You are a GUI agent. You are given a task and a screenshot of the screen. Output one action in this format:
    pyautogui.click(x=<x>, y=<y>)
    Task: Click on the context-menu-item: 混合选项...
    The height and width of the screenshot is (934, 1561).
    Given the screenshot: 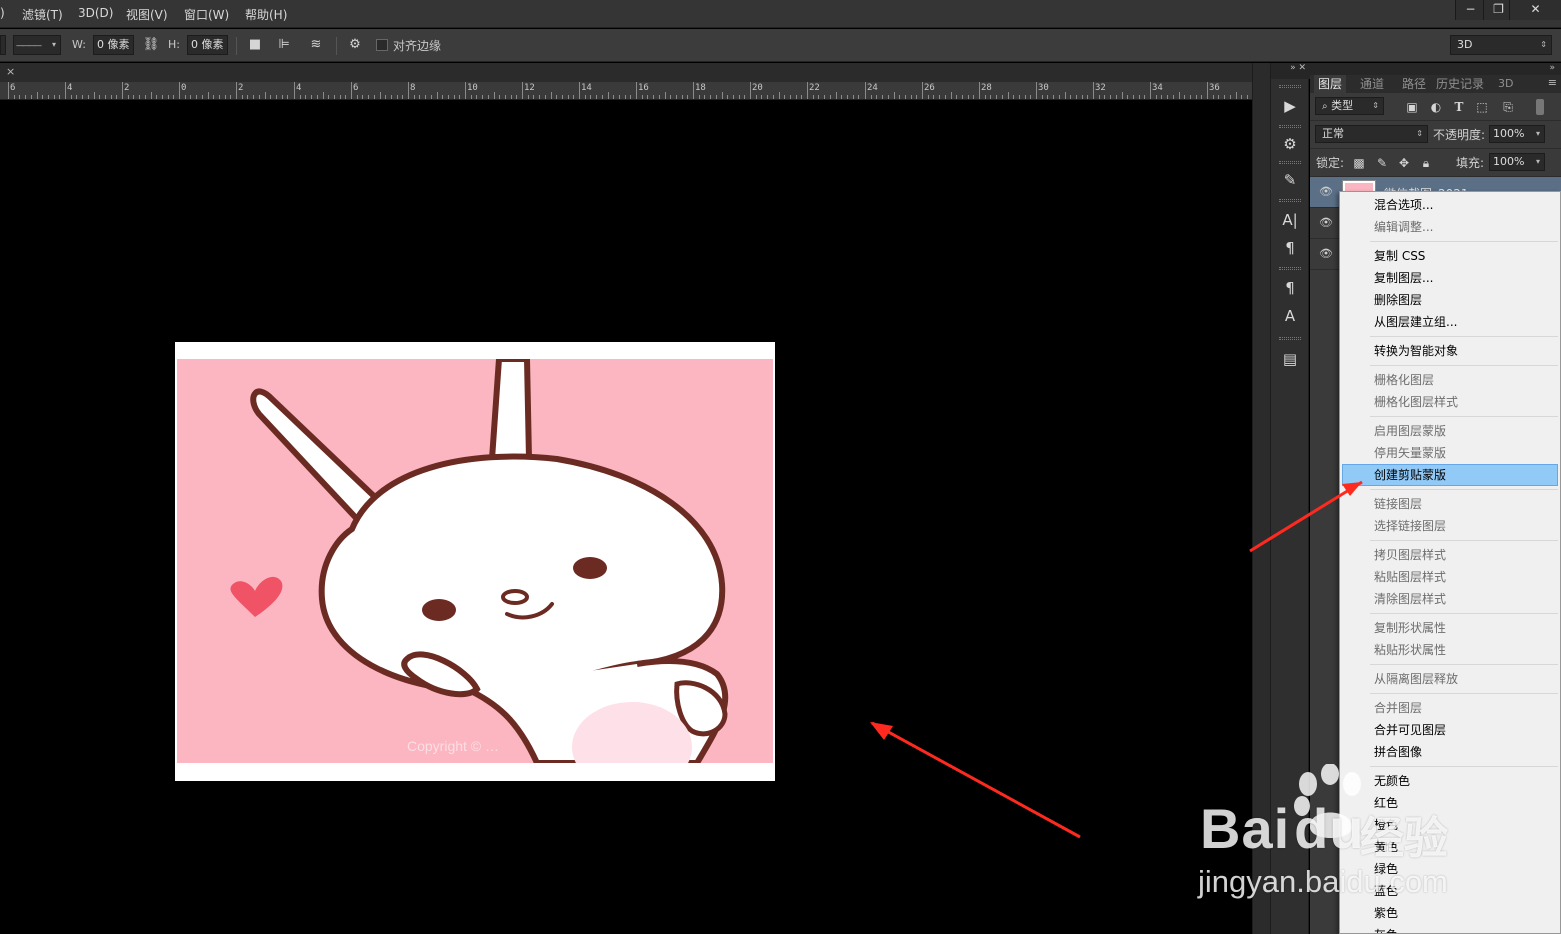 What is the action you would take?
    pyautogui.click(x=1450, y=205)
    